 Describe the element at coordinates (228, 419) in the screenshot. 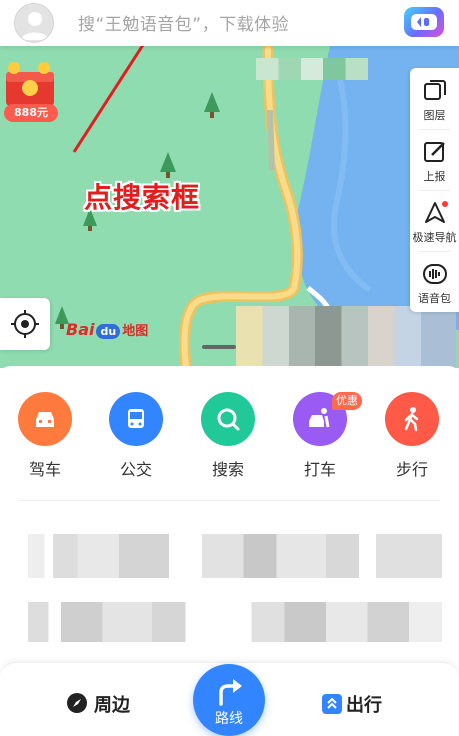

I see `search-icon` at that location.